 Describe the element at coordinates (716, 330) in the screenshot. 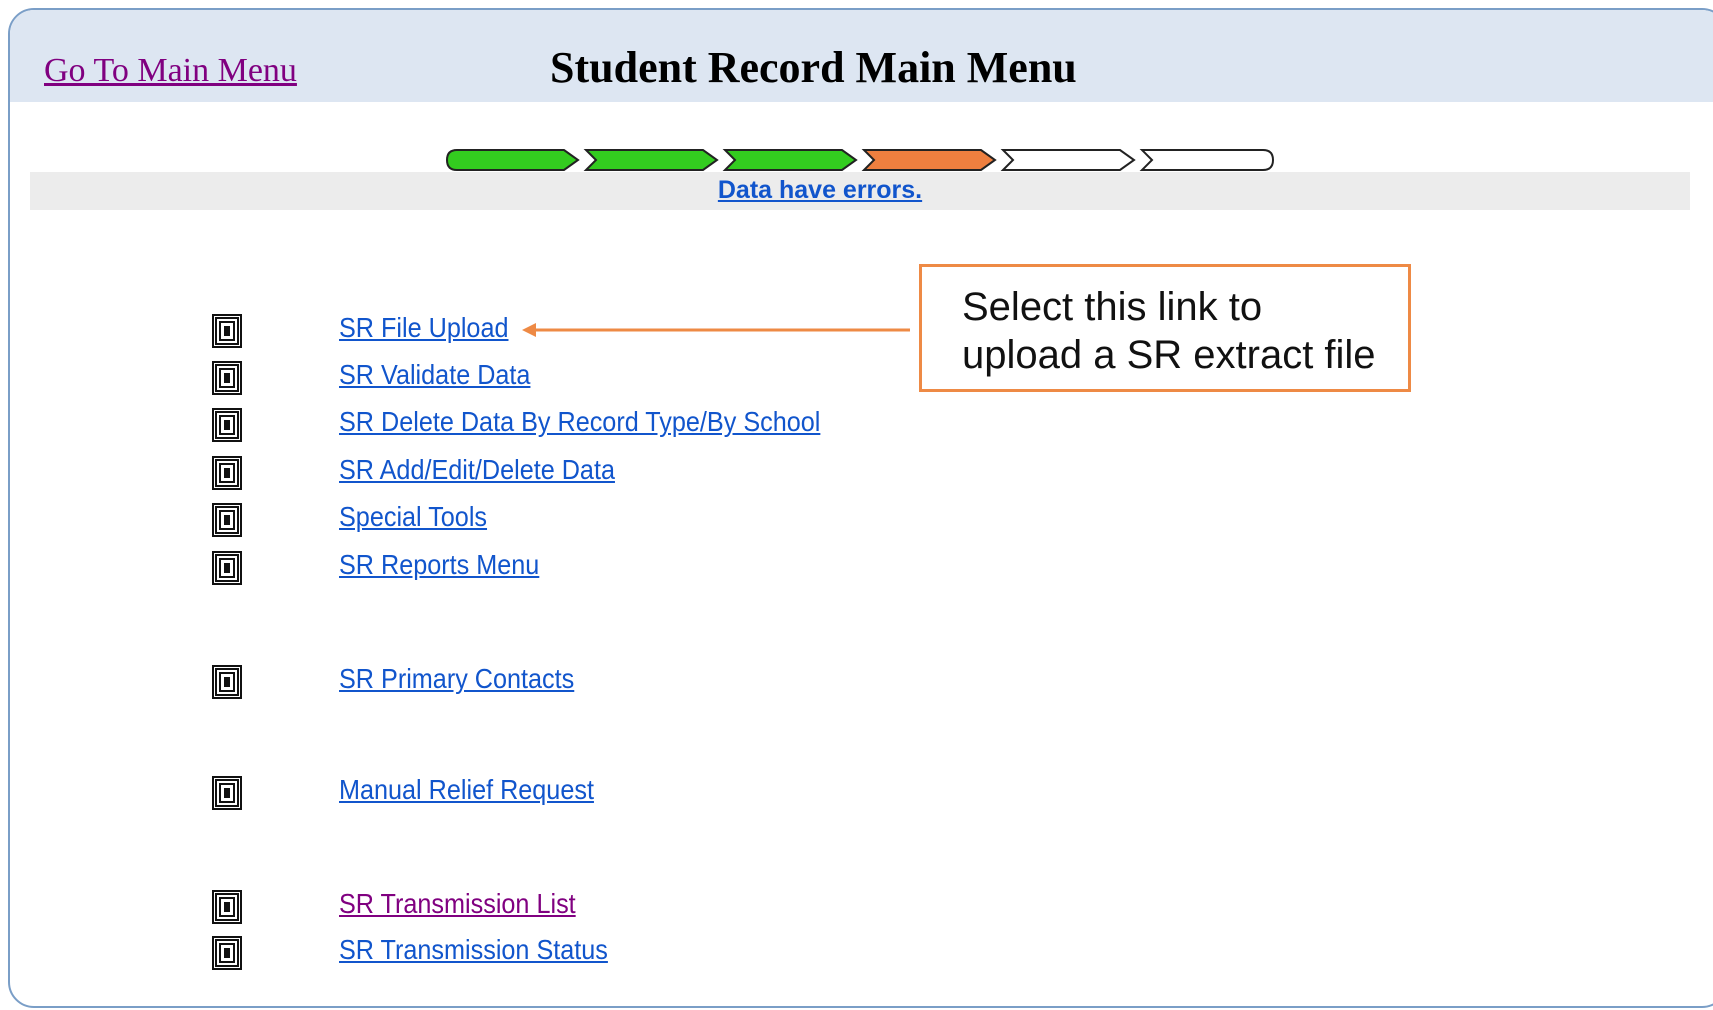

I see `callout-arrow` at that location.